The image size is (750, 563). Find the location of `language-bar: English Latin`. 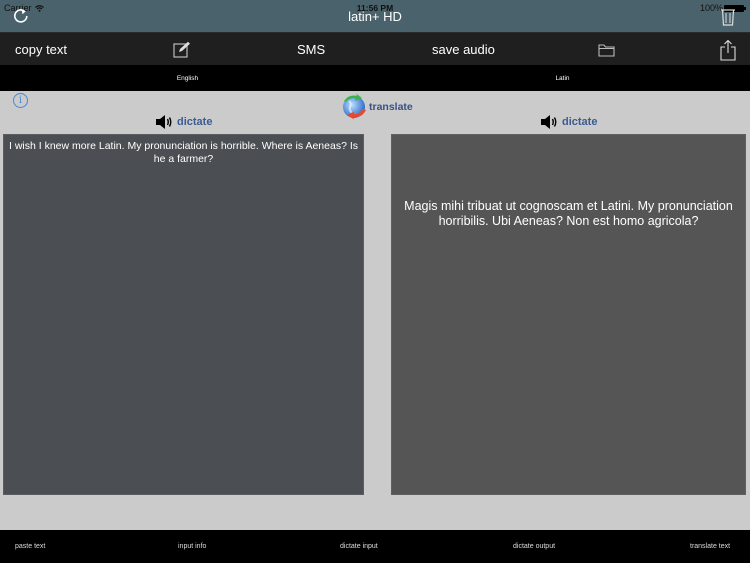

language-bar: English Latin is located at coordinates (375, 78).